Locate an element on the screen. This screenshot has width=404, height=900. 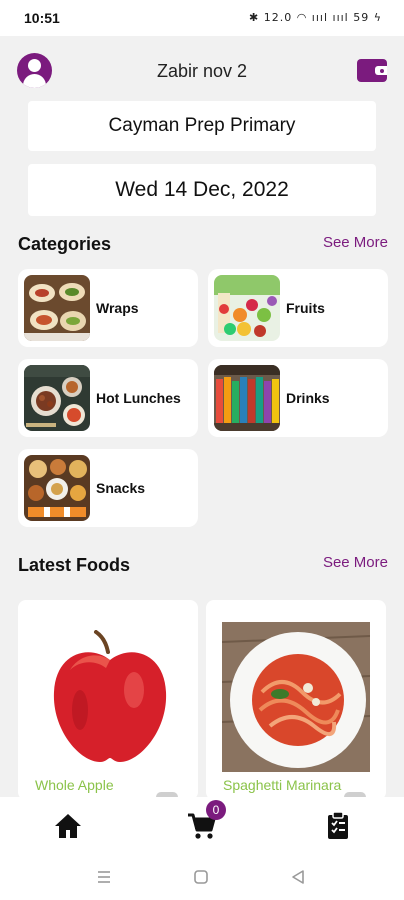
latest-foods-heading: Latest Foods is located at coordinates (74, 565).